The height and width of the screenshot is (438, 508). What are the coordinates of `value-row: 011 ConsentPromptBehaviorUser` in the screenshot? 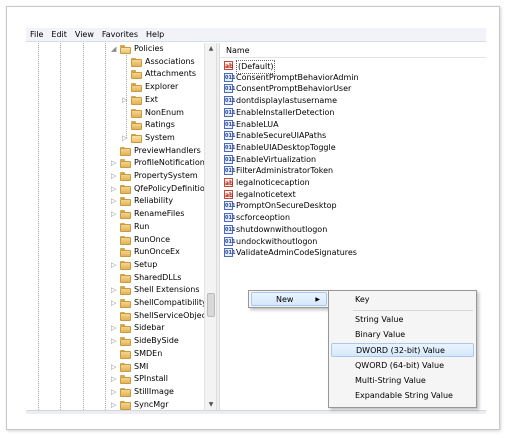 It's located at (324, 89).